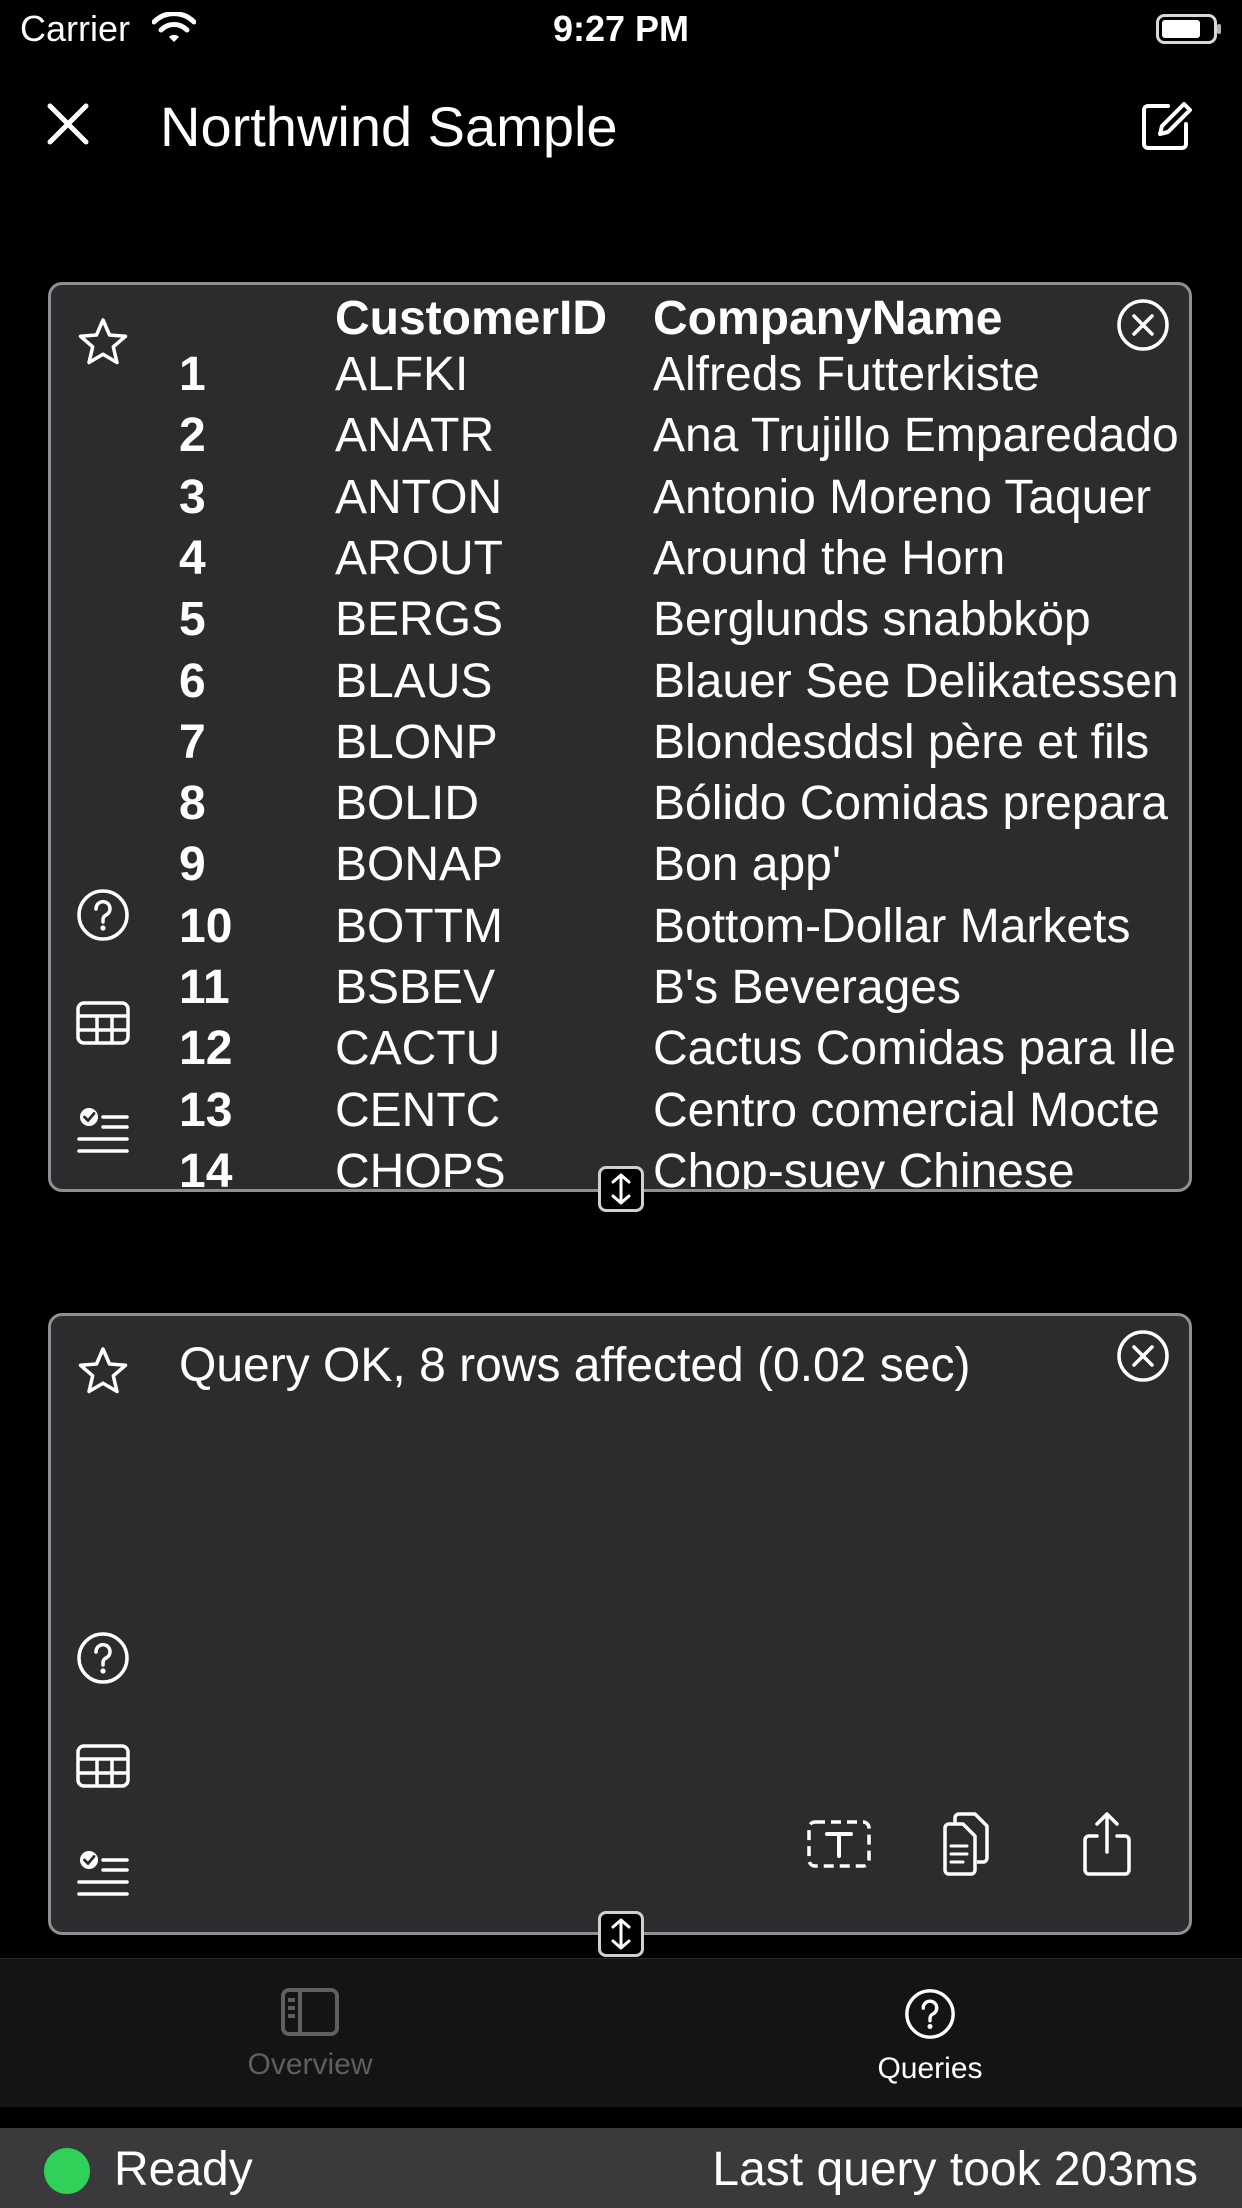 This screenshot has width=1242, height=2208. I want to click on customer-id-cell: CHOPS, so click(420, 1168).